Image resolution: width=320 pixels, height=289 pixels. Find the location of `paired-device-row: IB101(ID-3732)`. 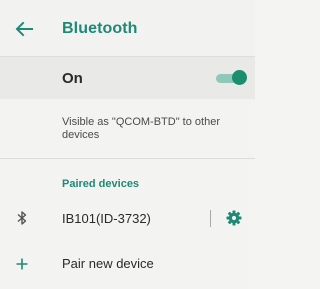

paired-device-row: IB101(ID-3732) is located at coordinates (127, 218).